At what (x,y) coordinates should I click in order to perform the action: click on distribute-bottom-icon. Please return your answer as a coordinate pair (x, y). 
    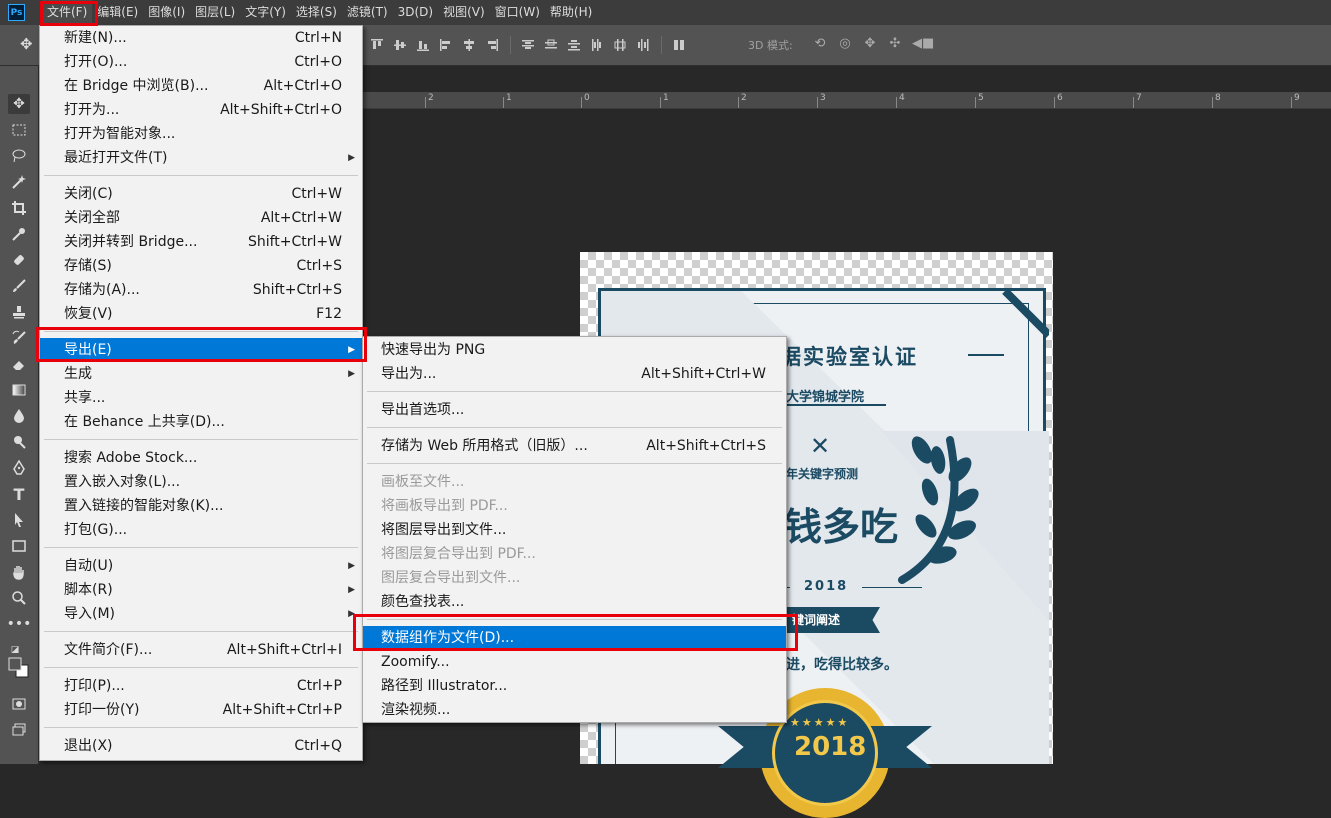
    Looking at the image, I should click on (574, 45).